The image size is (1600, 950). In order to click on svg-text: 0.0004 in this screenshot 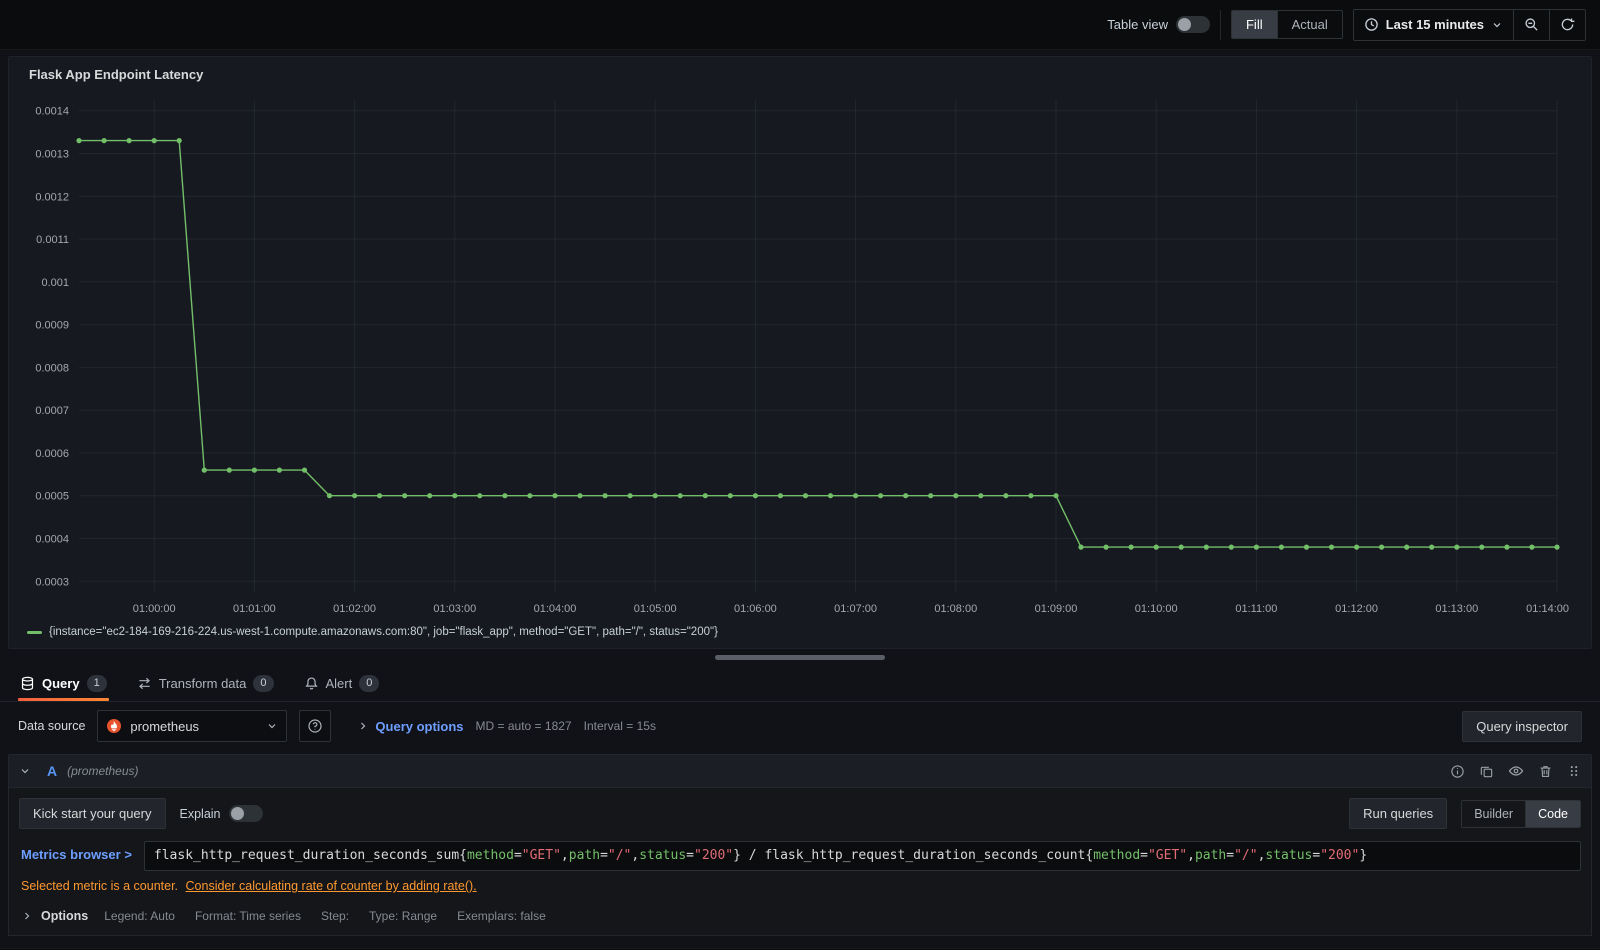, I will do `click(52, 540)`.